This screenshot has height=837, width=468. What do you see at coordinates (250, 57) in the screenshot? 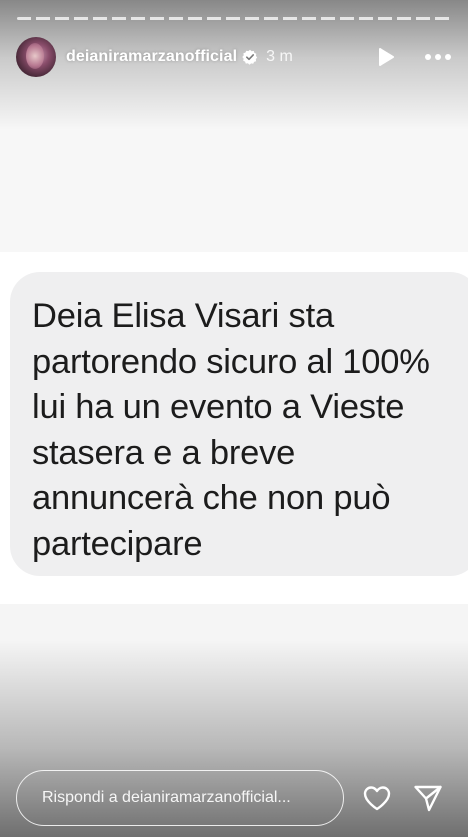
I see `verified-badge-icon` at bounding box center [250, 57].